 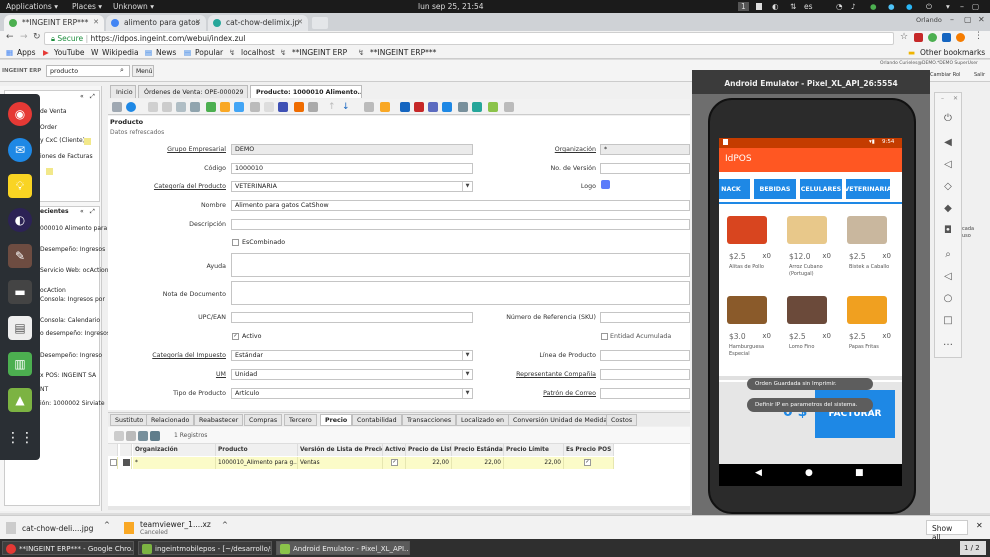 I want to click on back-icon: ◁, so click(x=948, y=278).